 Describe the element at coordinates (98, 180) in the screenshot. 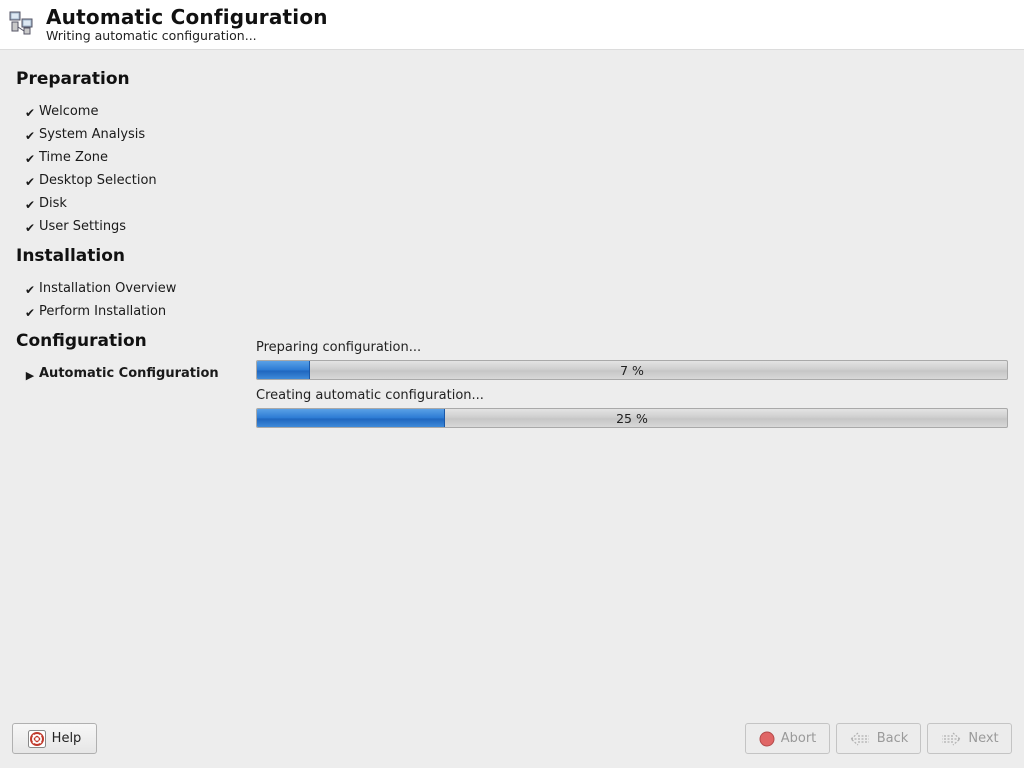

I see `step-label: Desktop Selection` at that location.